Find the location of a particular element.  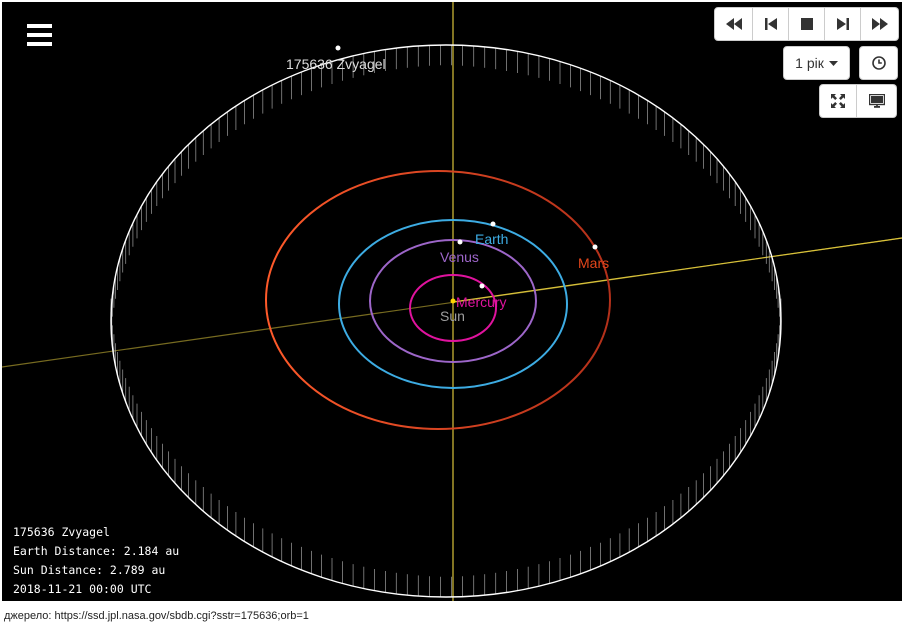

info-sun-distance: Sun Distance: 2.789 au is located at coordinates (89, 570).